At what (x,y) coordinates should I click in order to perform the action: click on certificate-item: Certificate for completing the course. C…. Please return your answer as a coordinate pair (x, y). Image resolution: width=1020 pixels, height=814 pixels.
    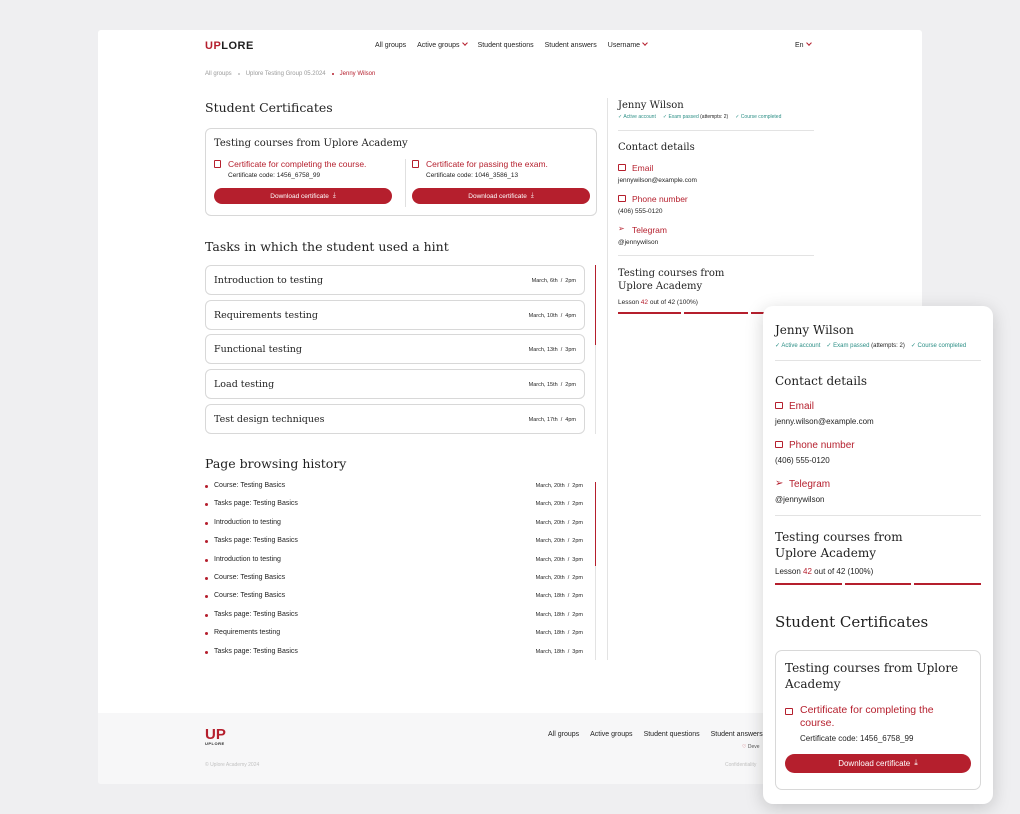
    Looking at the image, I should click on (303, 181).